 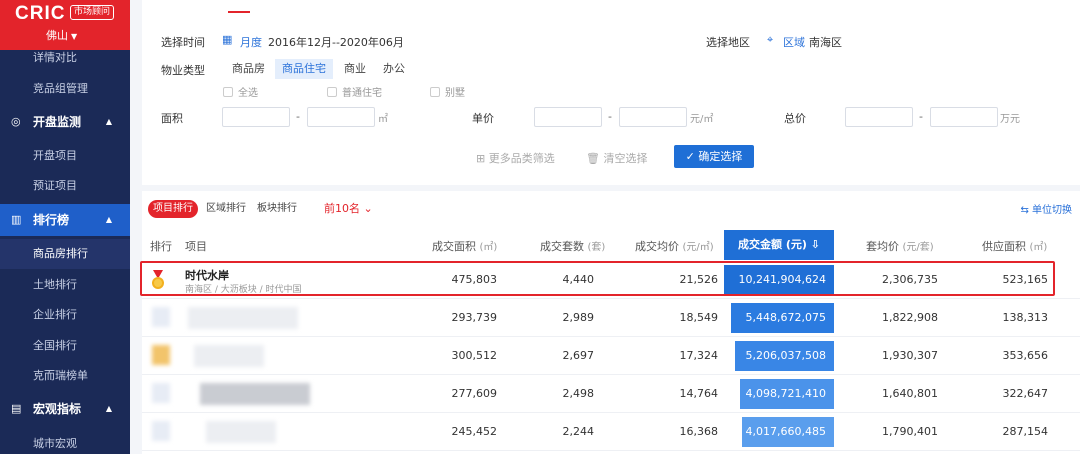 I want to click on chart-icon: ▤, so click(x=16, y=408).